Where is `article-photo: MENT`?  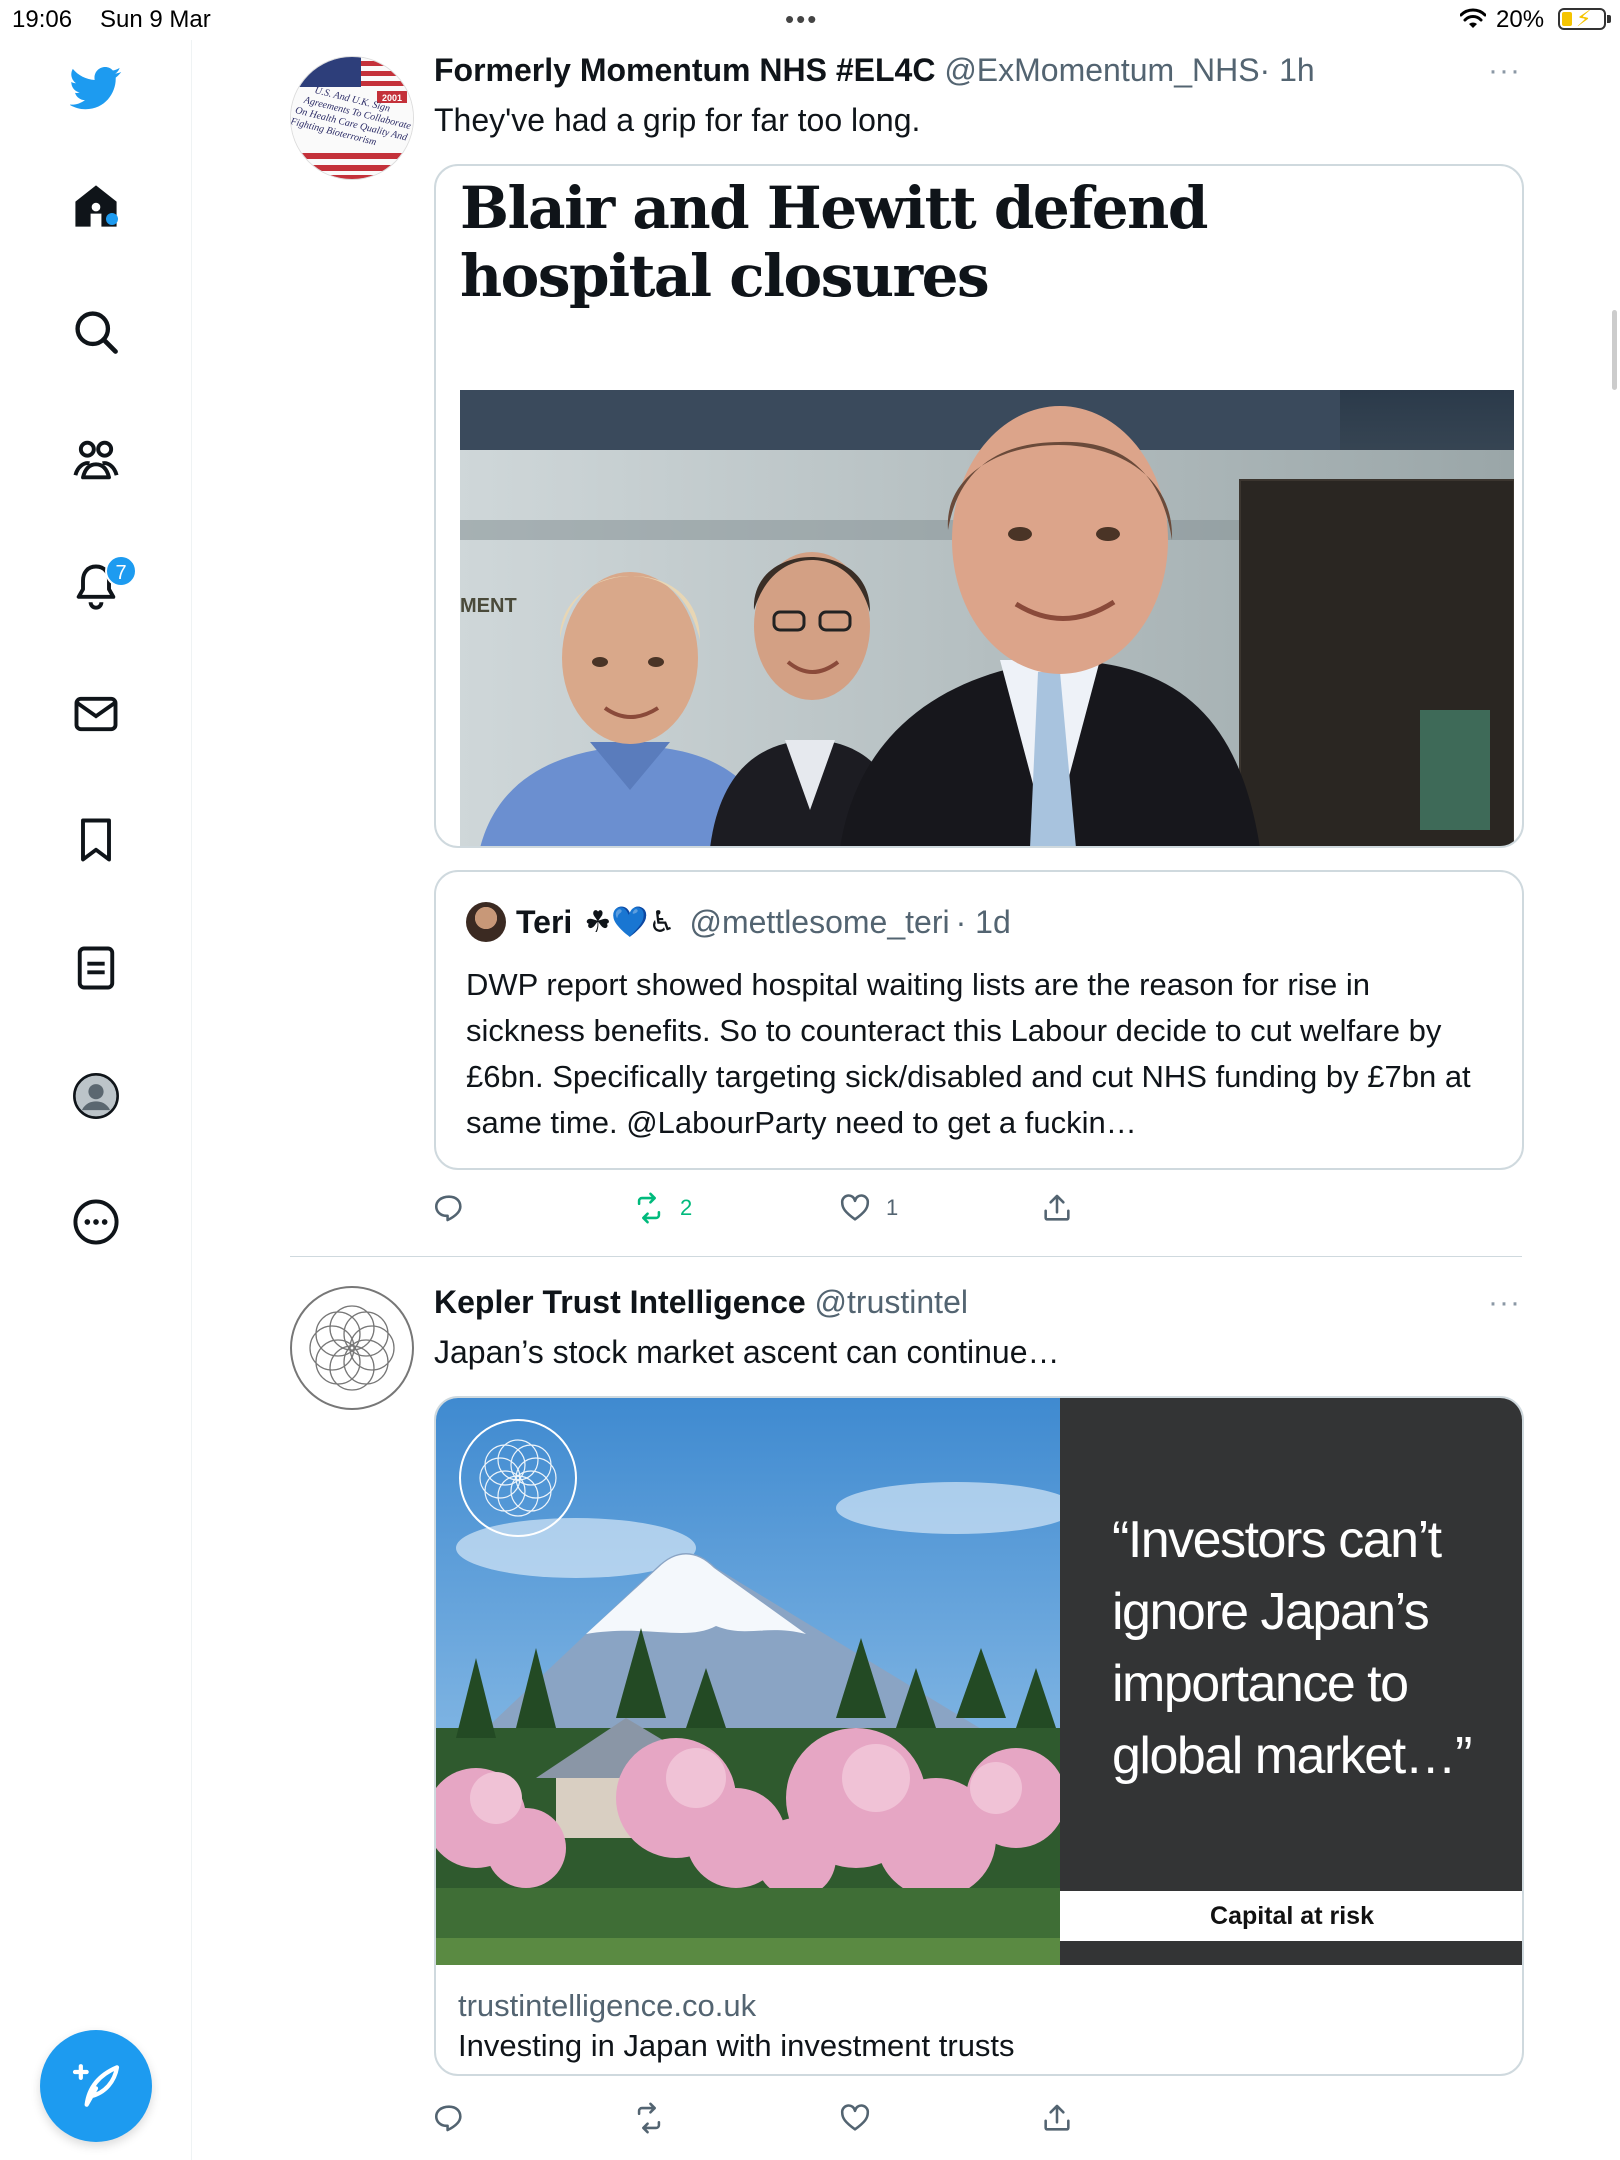 article-photo: MENT is located at coordinates (987, 618).